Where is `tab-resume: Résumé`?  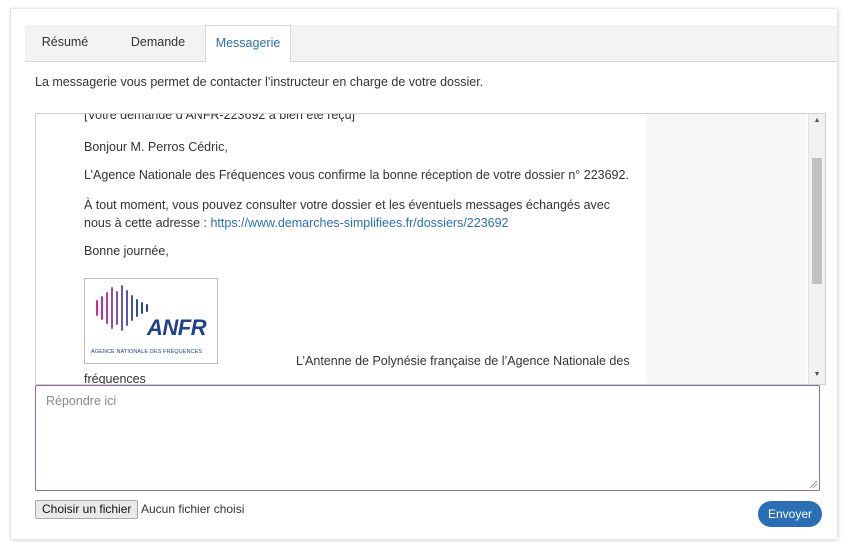
tab-resume: Résumé is located at coordinates (65, 43).